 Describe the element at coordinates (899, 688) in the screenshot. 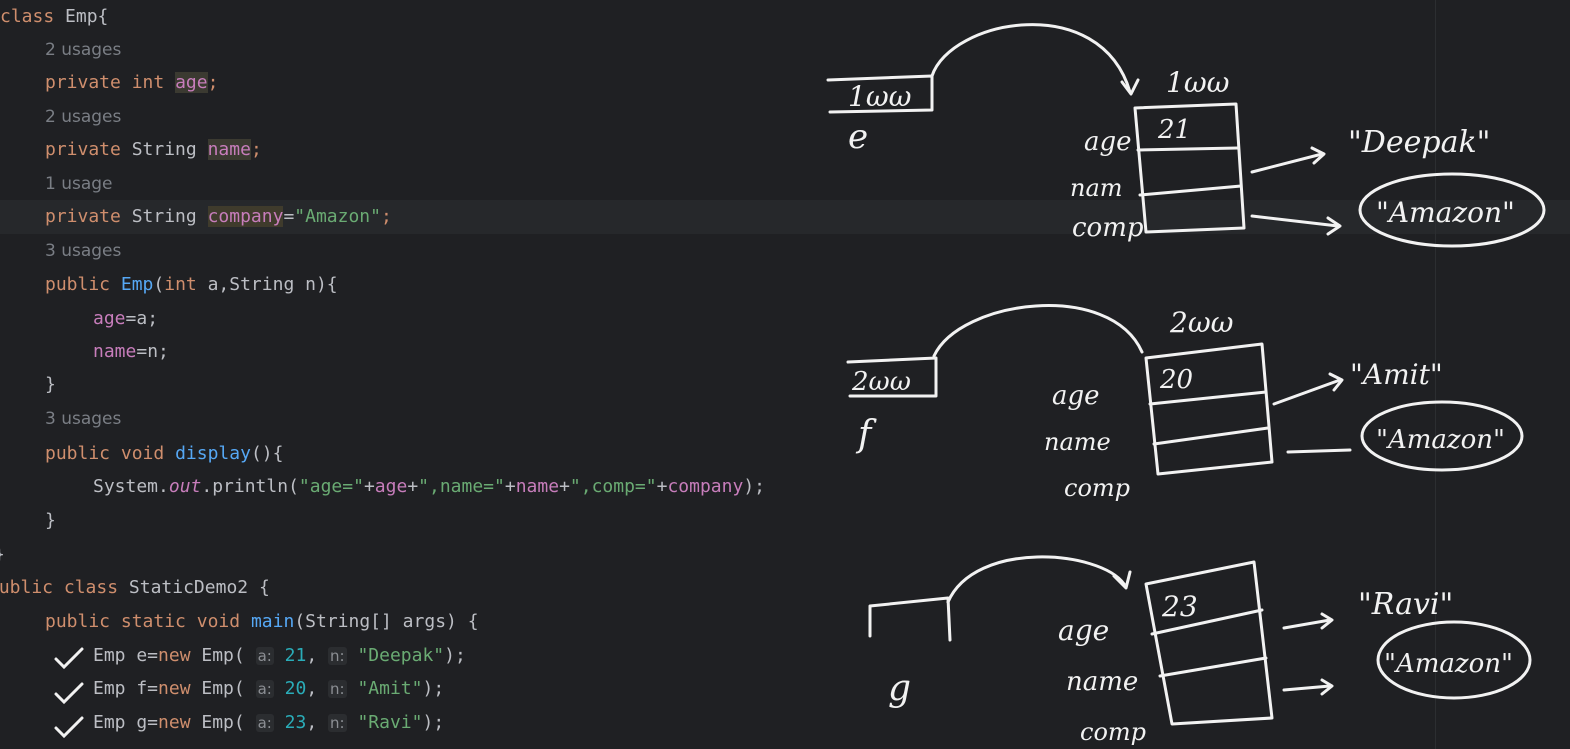

I see `reference-variable: g` at that location.